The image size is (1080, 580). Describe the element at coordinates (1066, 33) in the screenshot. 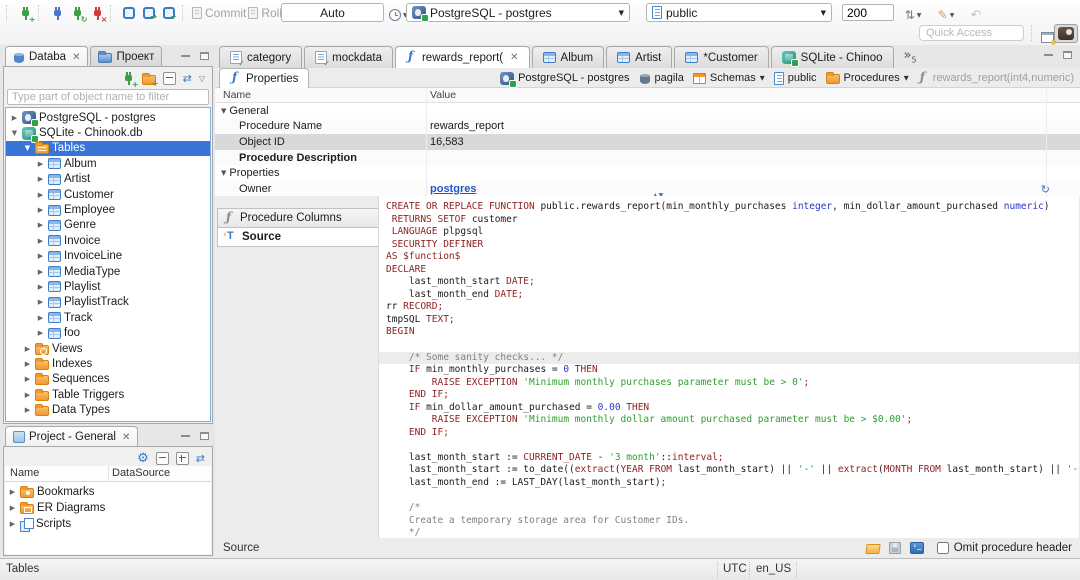

I see `dbeaver-perspective-button` at that location.